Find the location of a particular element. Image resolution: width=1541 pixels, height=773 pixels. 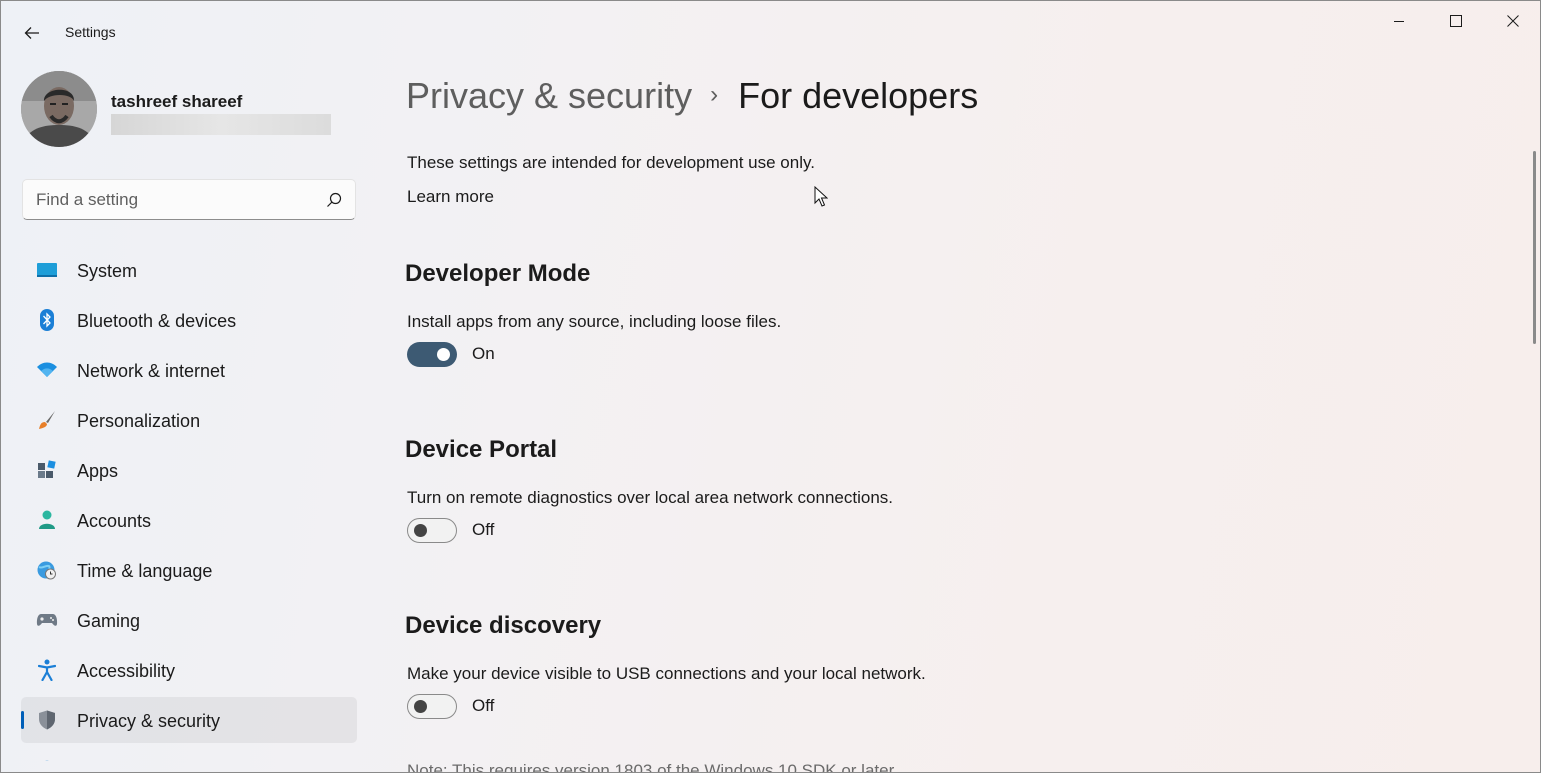

accessibility-icon is located at coordinates (47, 670).